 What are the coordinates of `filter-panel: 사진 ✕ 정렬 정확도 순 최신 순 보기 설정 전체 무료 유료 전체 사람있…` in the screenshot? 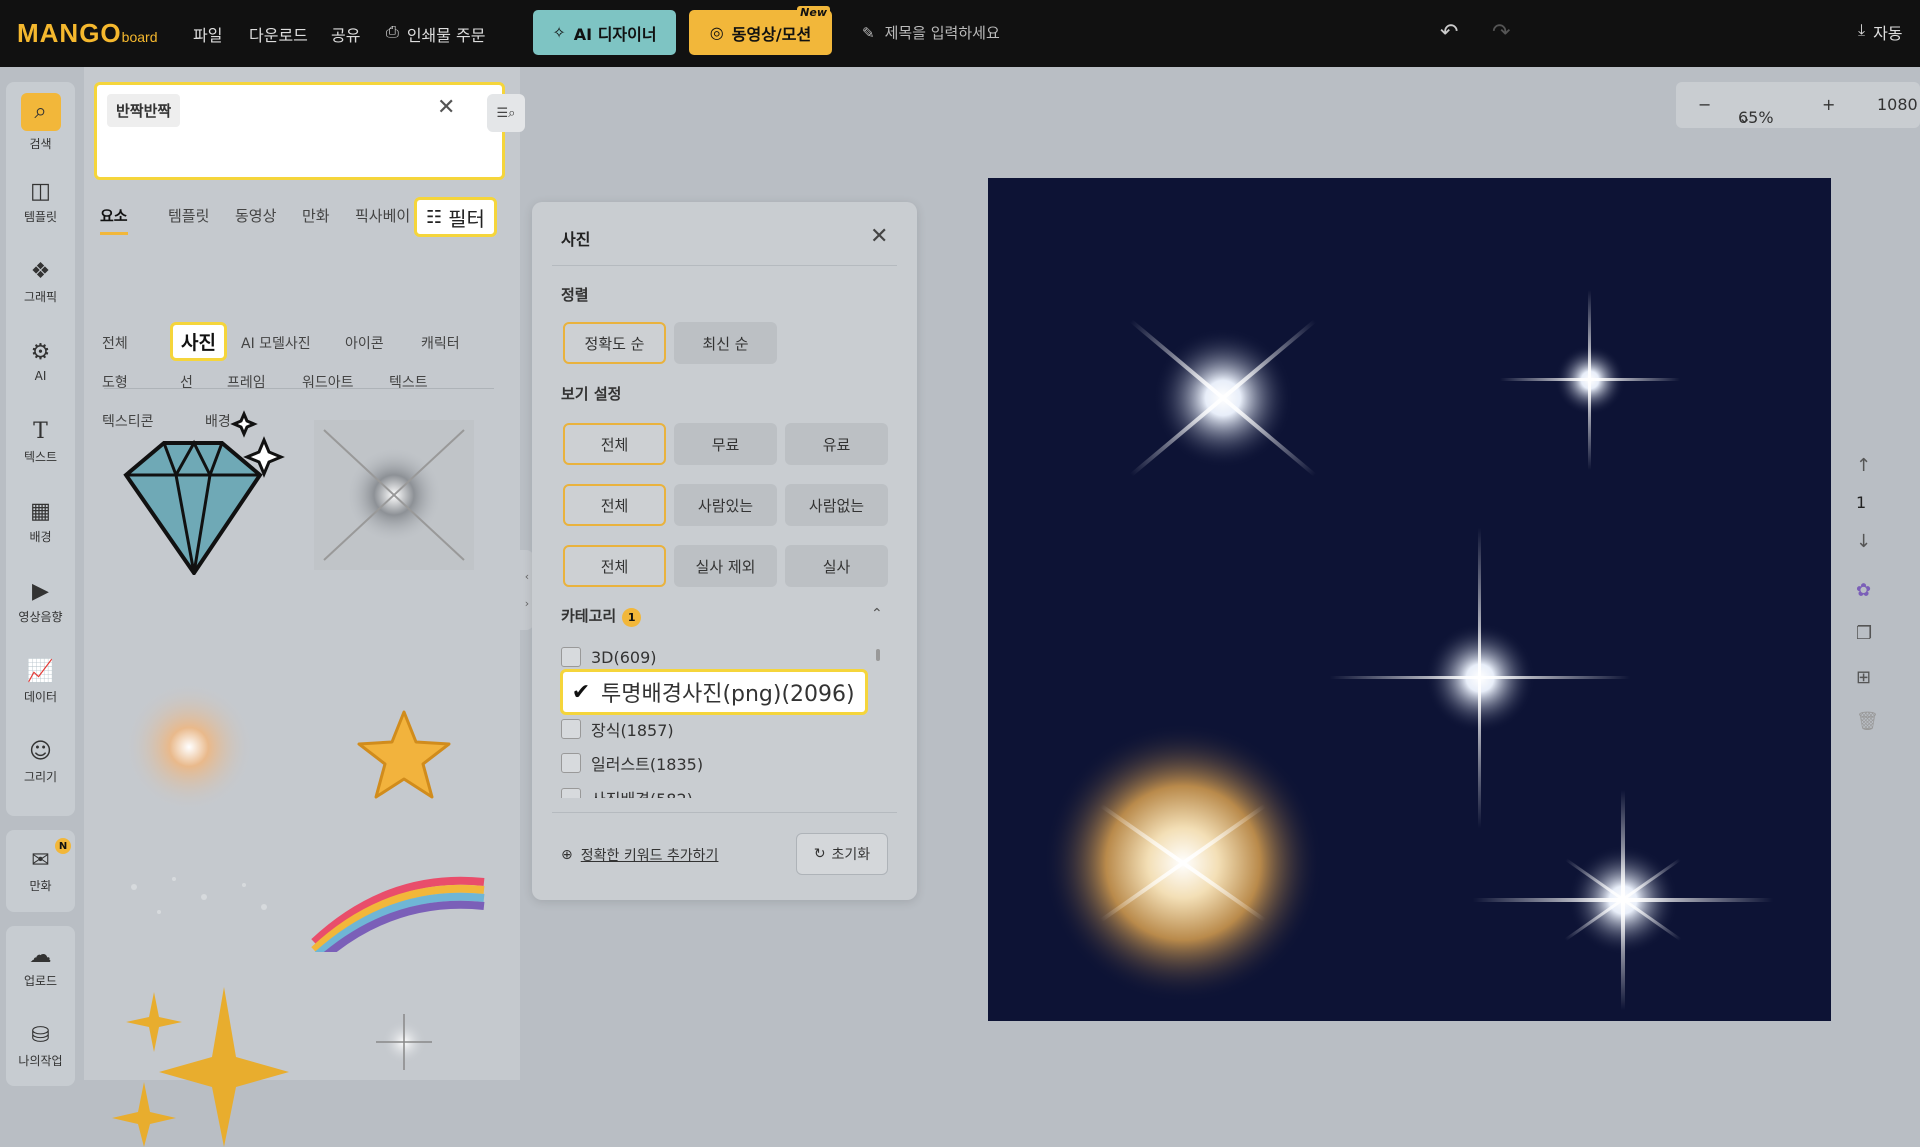 It's located at (724, 551).